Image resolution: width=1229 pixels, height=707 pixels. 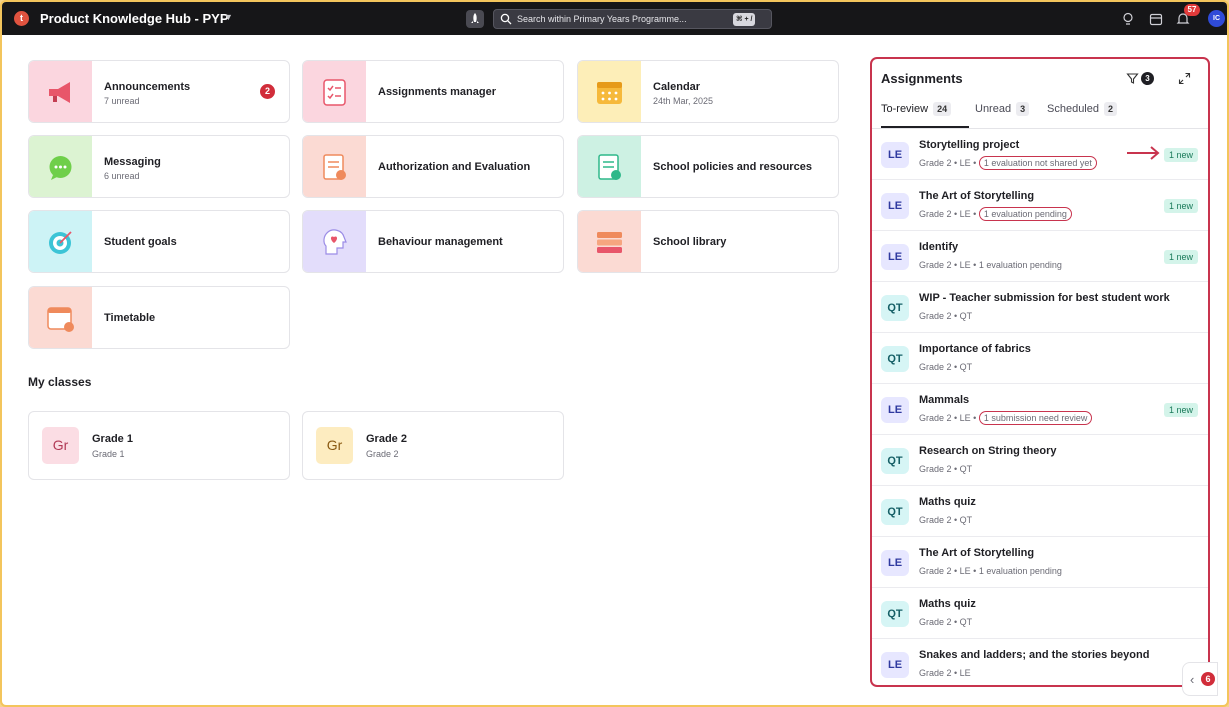 I want to click on assignment-title: Identify, so click(x=939, y=247).